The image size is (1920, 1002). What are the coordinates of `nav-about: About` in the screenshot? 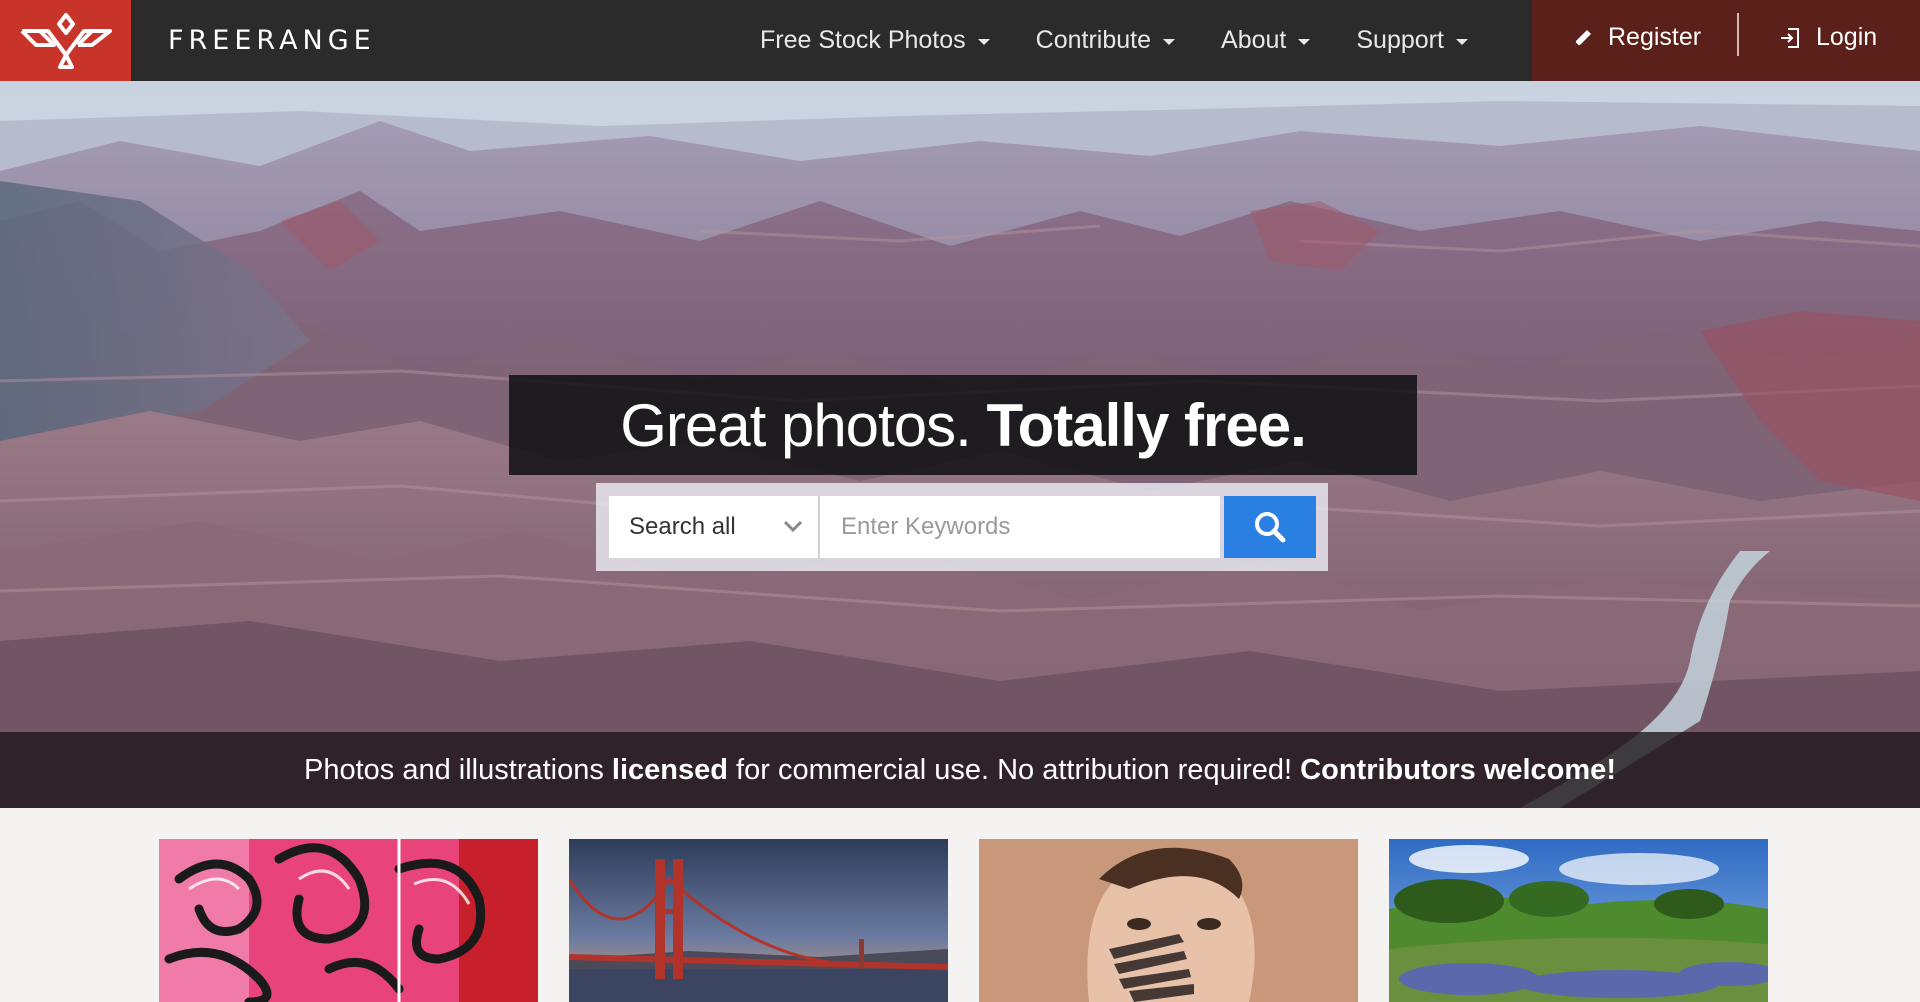 It's located at (1266, 40).